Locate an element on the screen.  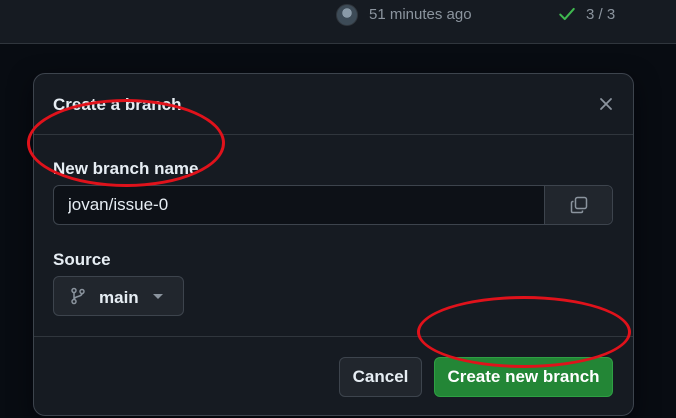
branch-name-field is located at coordinates (333, 205).